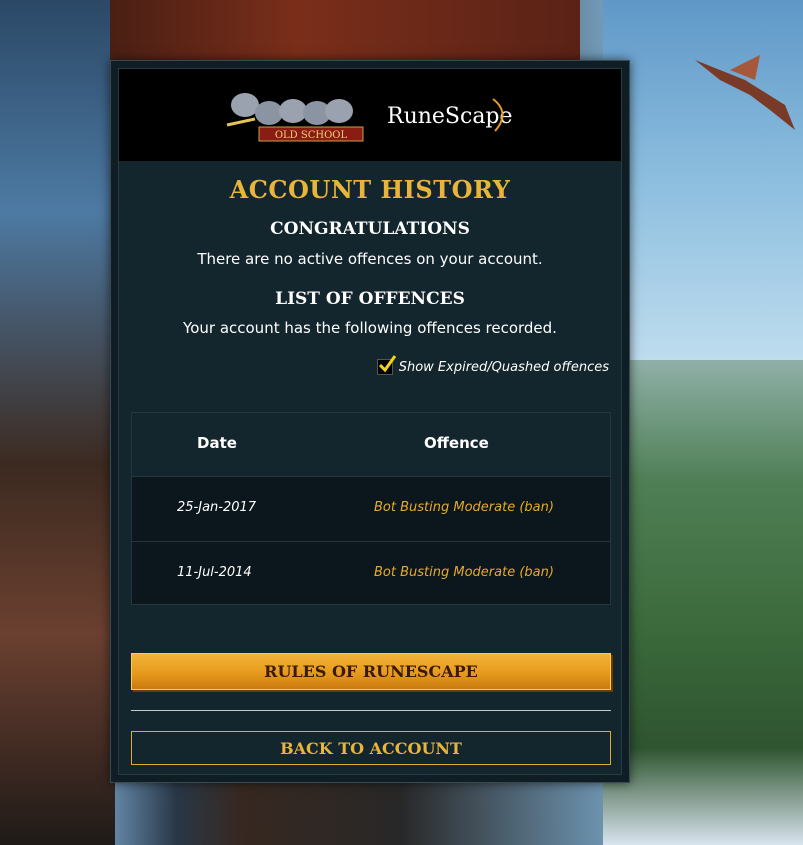  I want to click on offence-date: 25-Jan-2017, so click(217, 507).